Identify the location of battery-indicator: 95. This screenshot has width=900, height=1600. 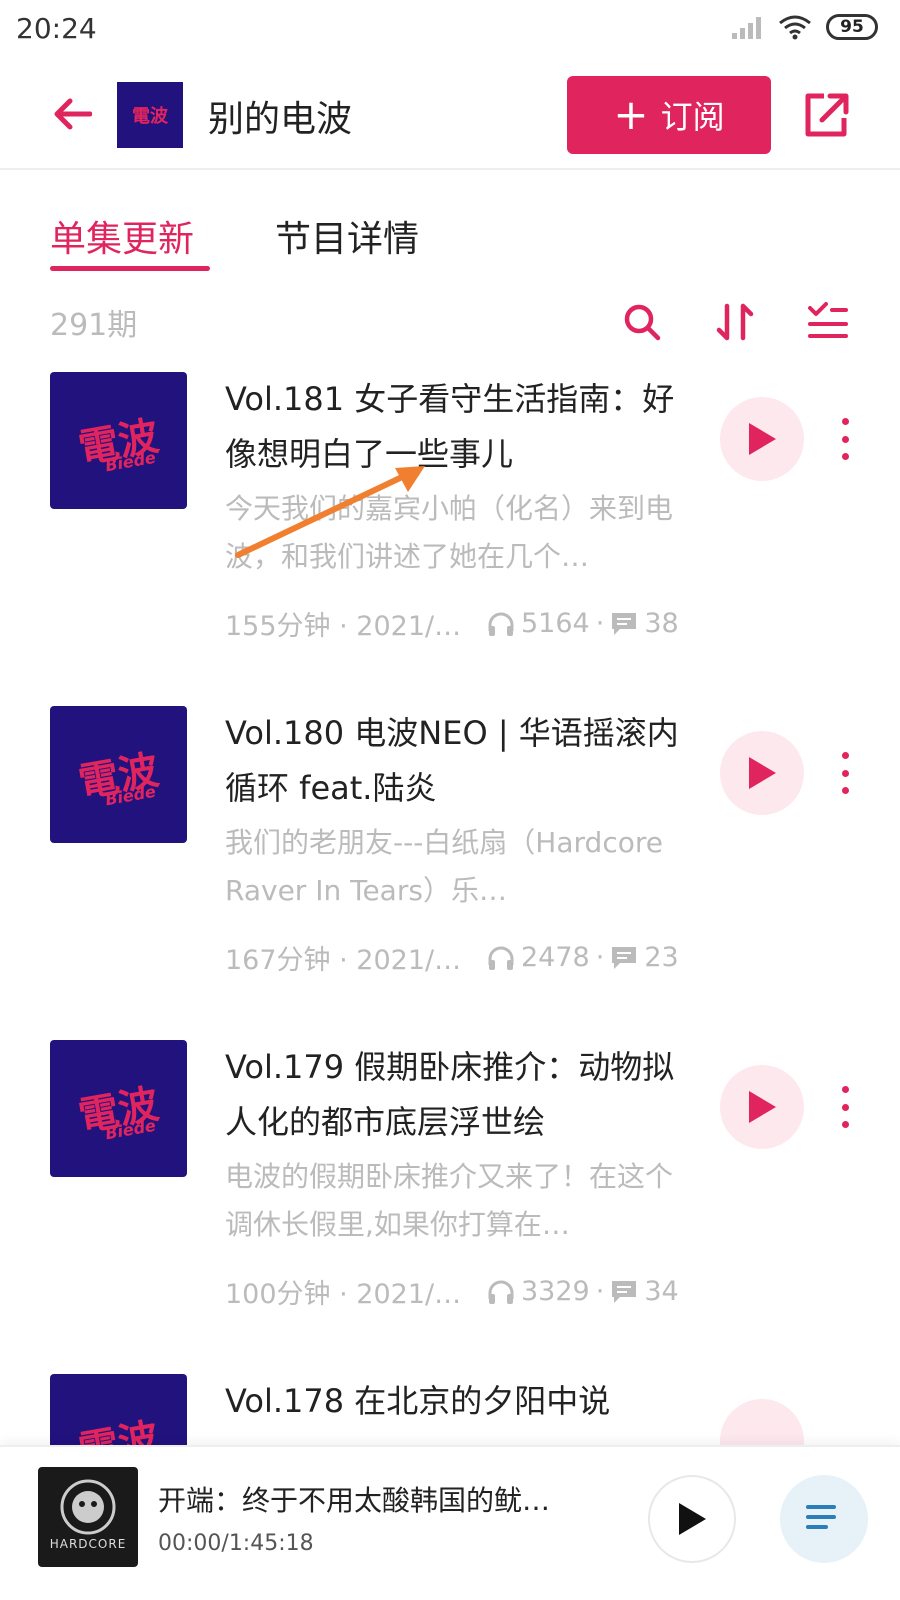
(852, 27).